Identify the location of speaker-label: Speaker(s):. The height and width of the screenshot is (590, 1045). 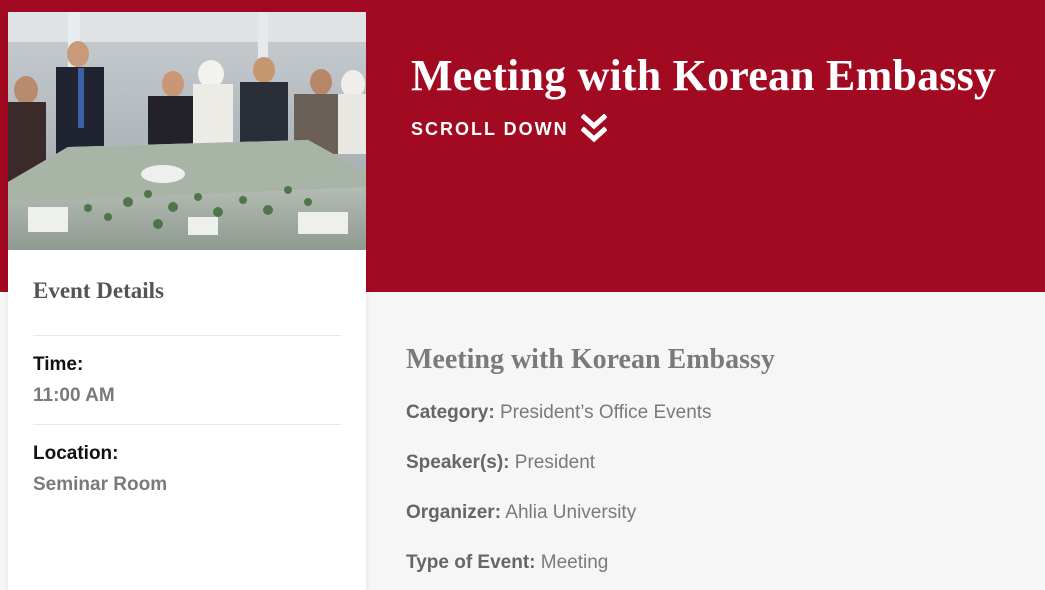
(458, 462).